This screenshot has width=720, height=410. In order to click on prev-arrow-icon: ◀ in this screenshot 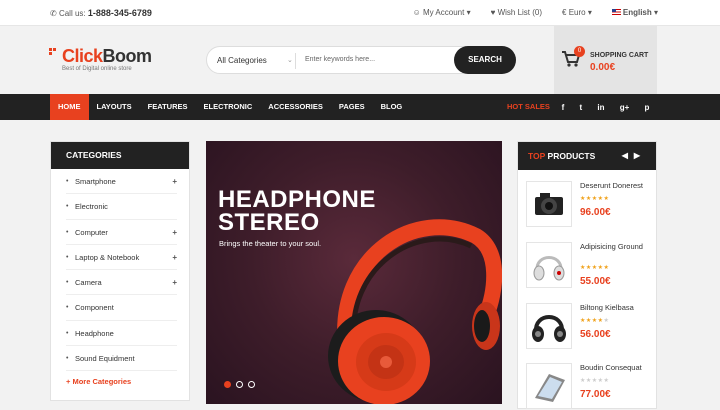, I will do `click(628, 155)`.